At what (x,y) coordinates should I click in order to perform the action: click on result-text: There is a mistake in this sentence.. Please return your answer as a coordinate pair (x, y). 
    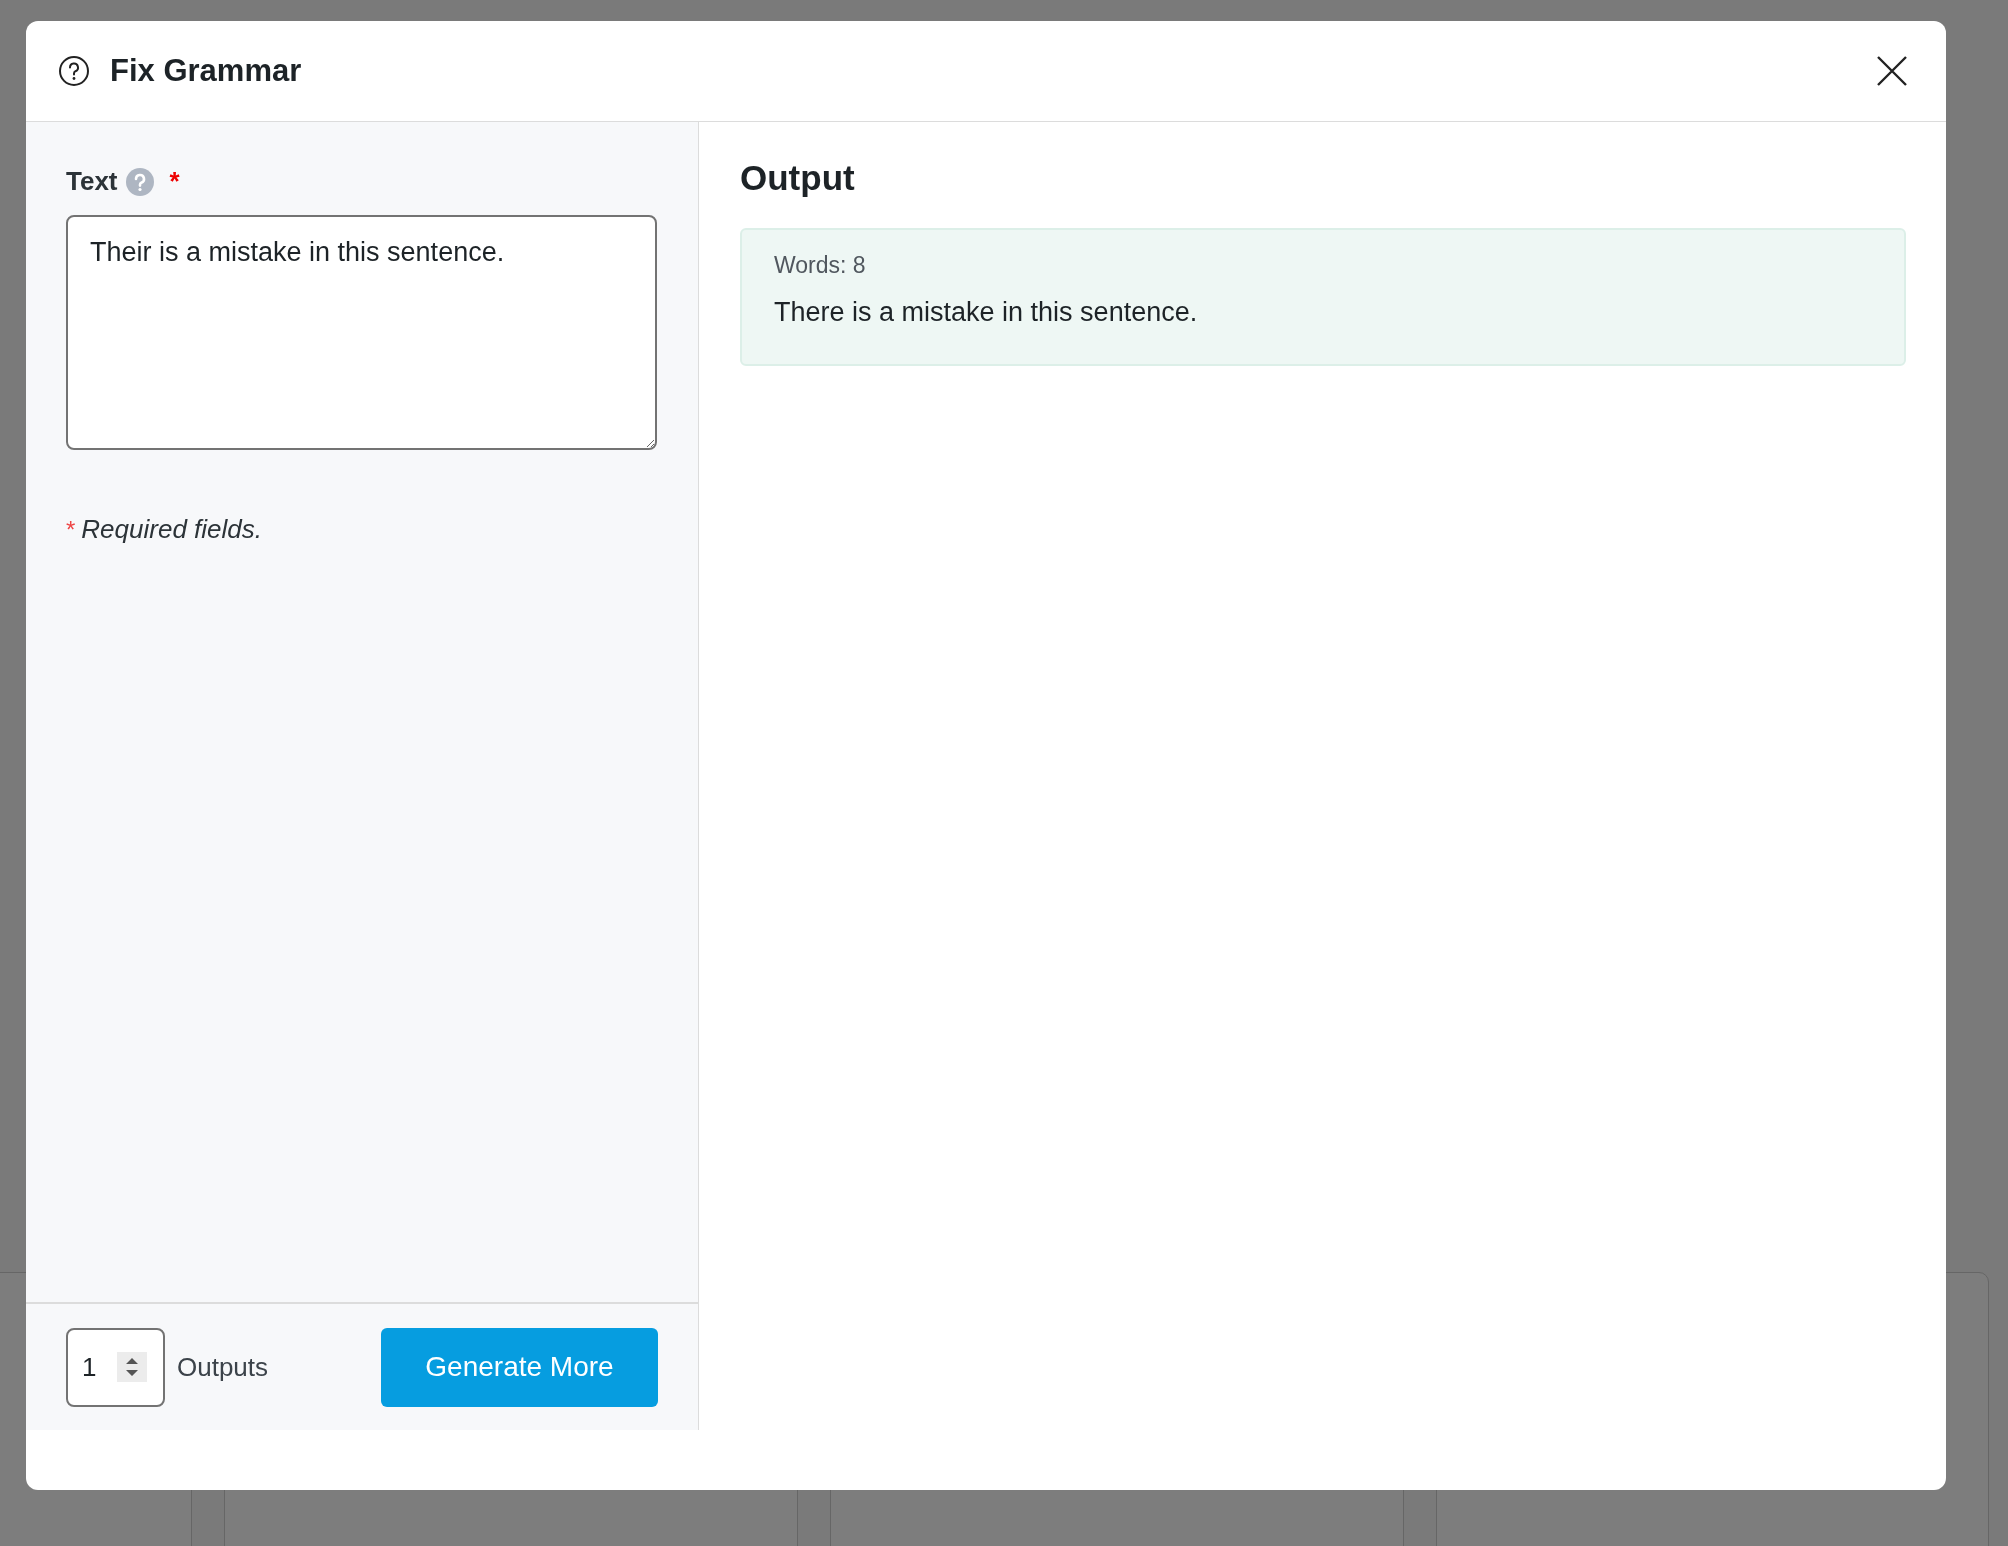
    Looking at the image, I should click on (986, 312).